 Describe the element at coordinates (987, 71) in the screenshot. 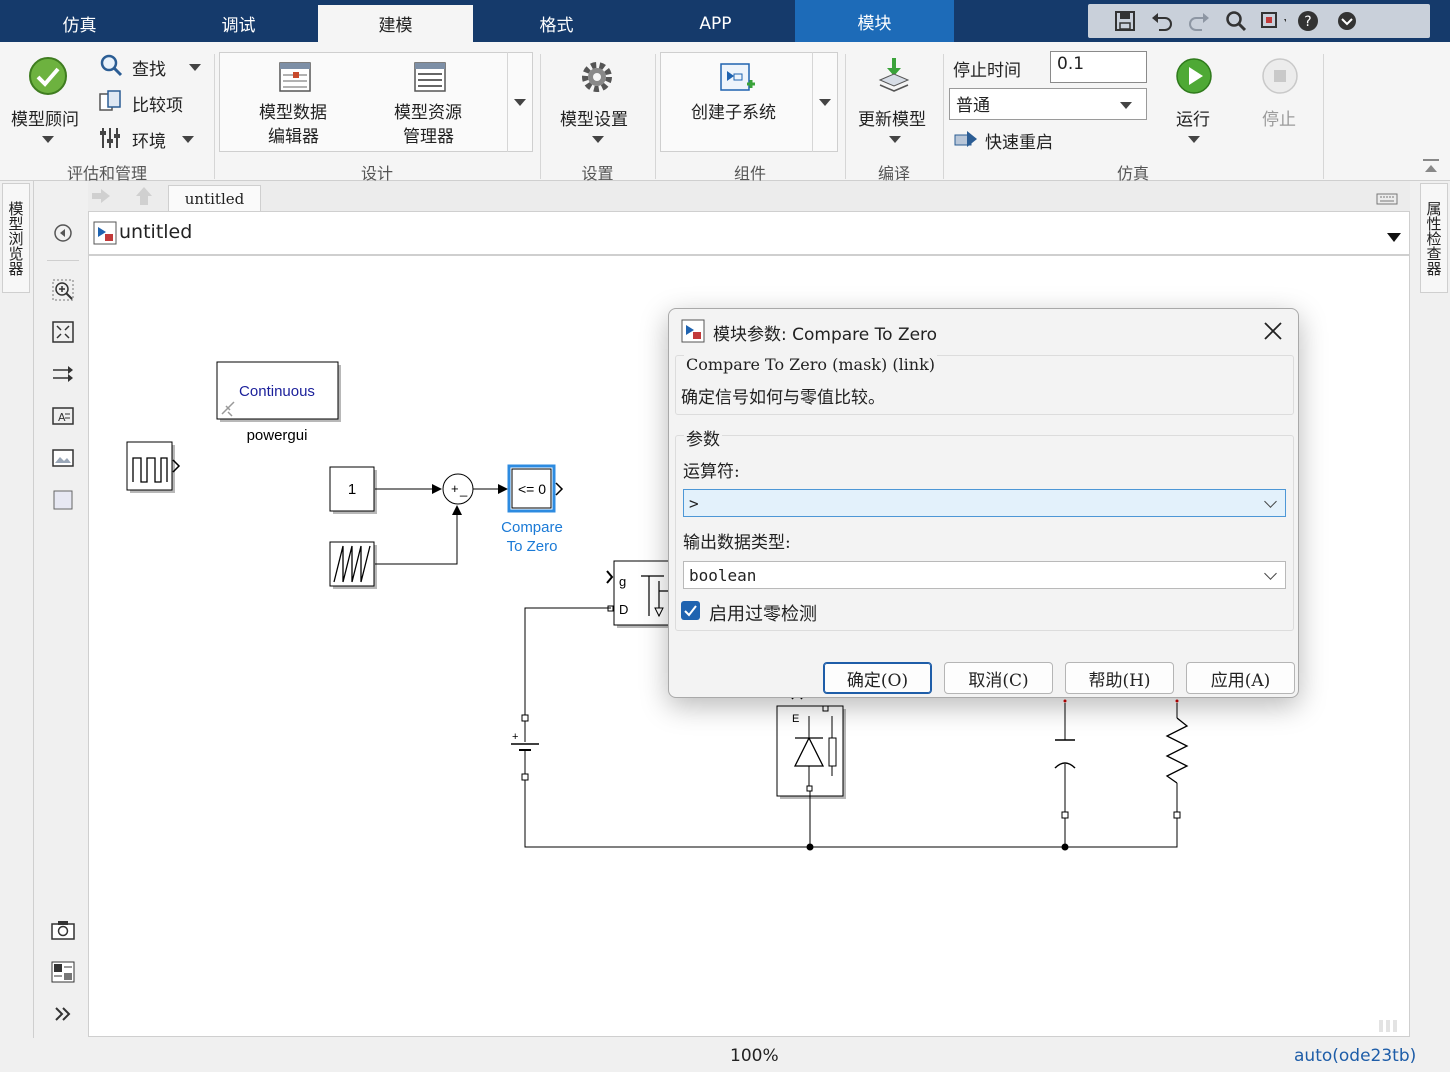

I see `stop-time-label: 停止时间` at that location.